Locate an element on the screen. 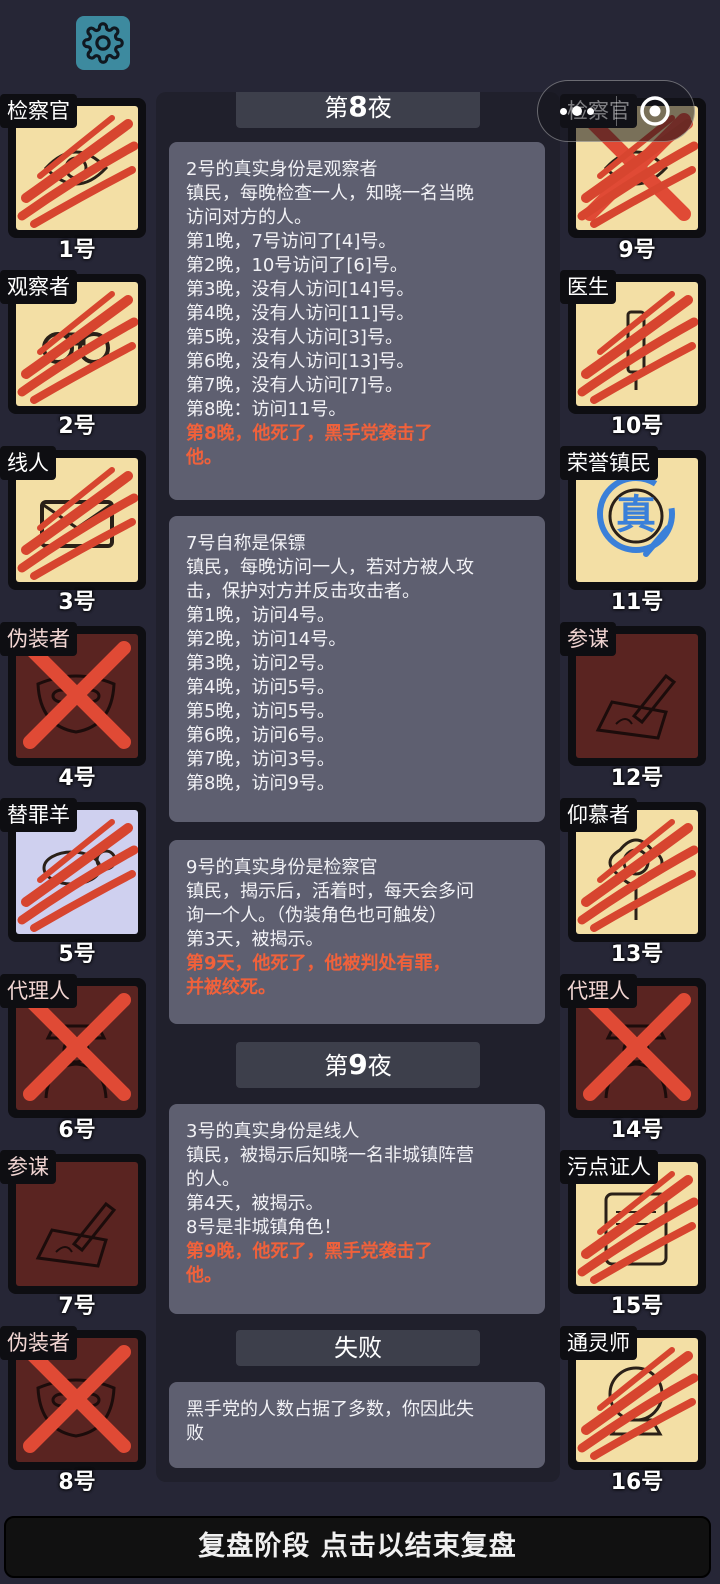 The width and height of the screenshot is (720, 1584). log-line: 第2晚，10号访问了[6]号。 is located at coordinates (297, 265).